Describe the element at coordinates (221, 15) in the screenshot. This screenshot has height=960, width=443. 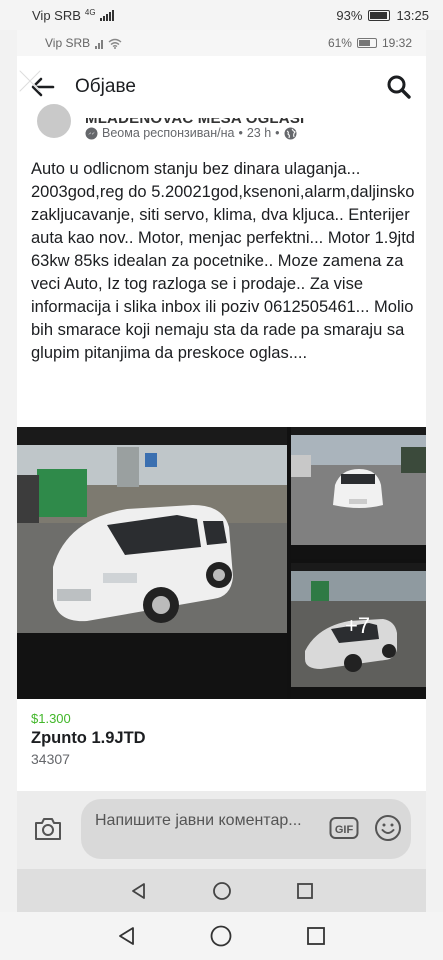
I see `outer-status-bar: Vip SRB 4G 93% 13:25` at that location.